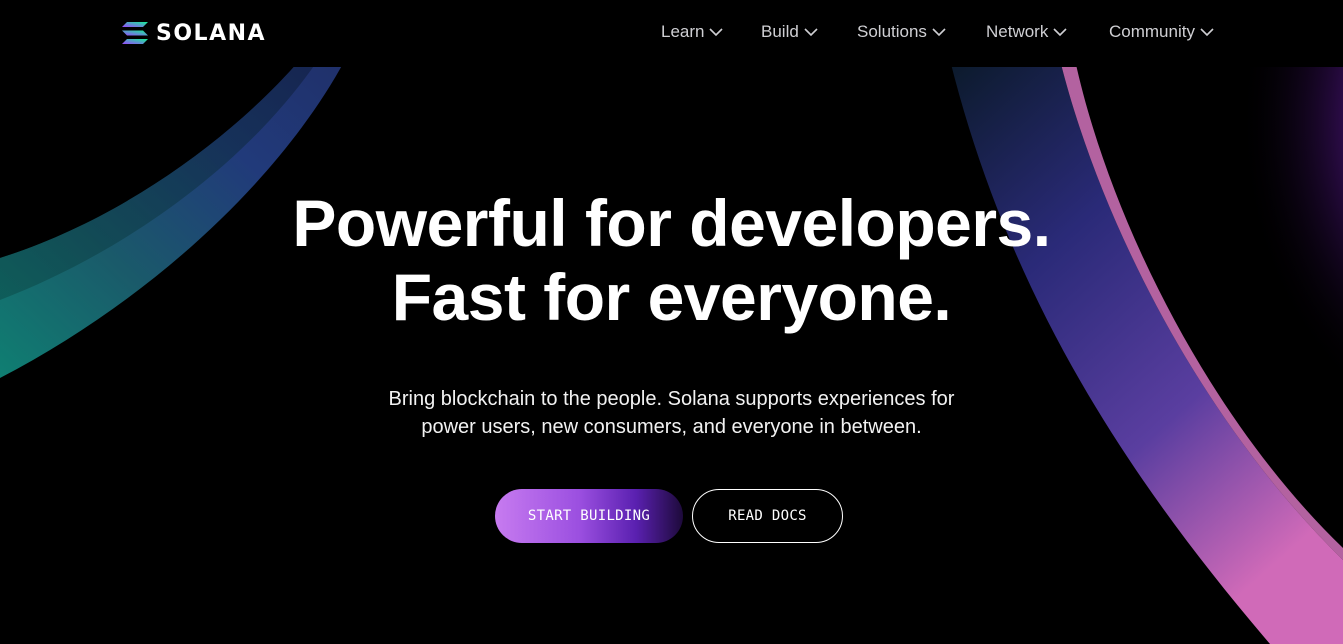 This screenshot has width=1343, height=644. What do you see at coordinates (683, 31) in the screenshot?
I see `nav-item-label: Learn` at bounding box center [683, 31].